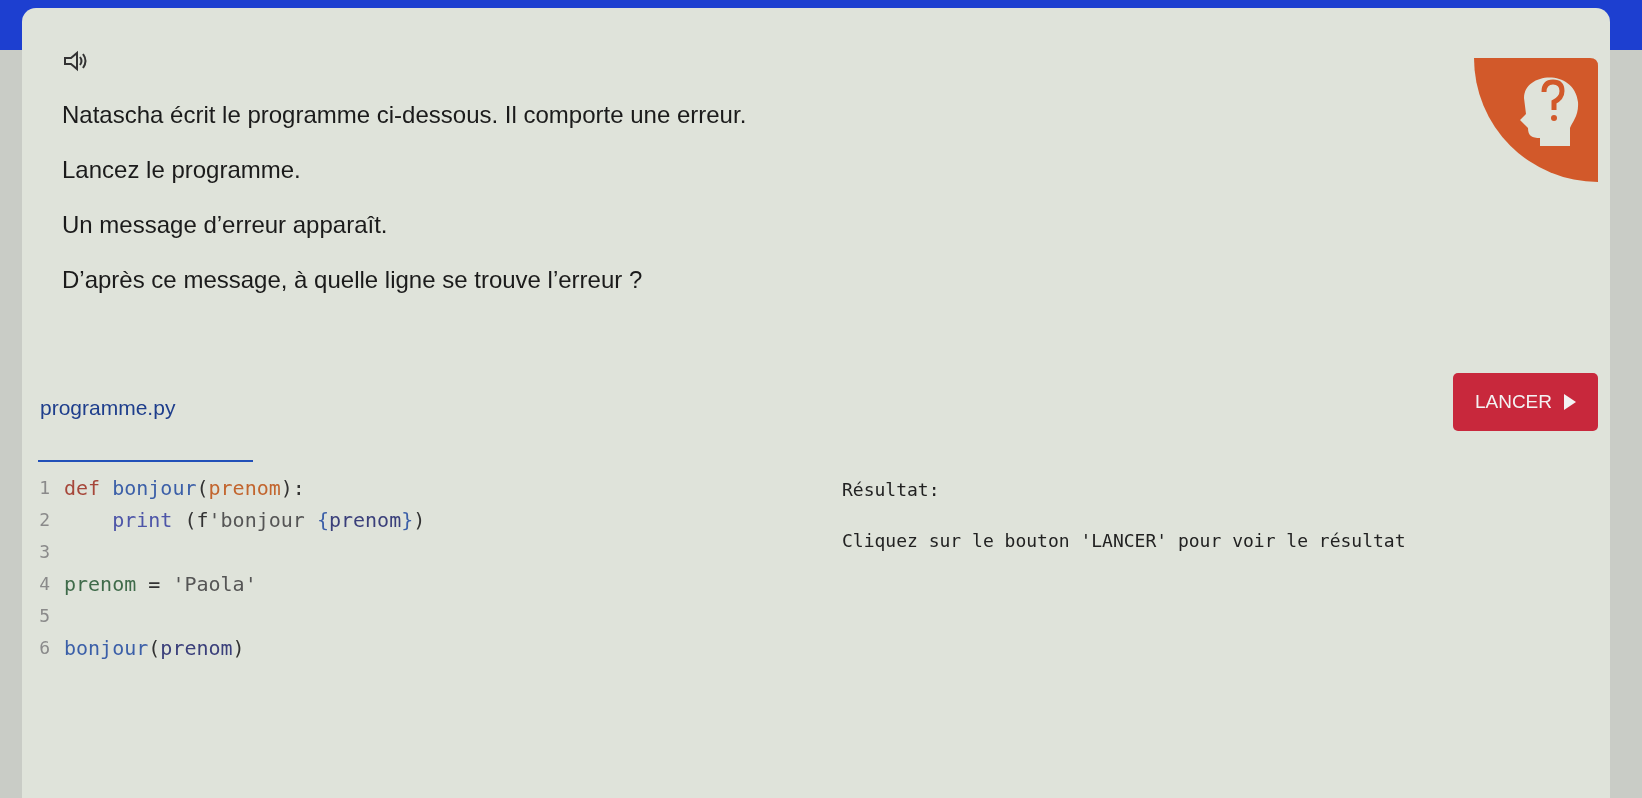  I want to click on line-number: 3, so click(44, 552).